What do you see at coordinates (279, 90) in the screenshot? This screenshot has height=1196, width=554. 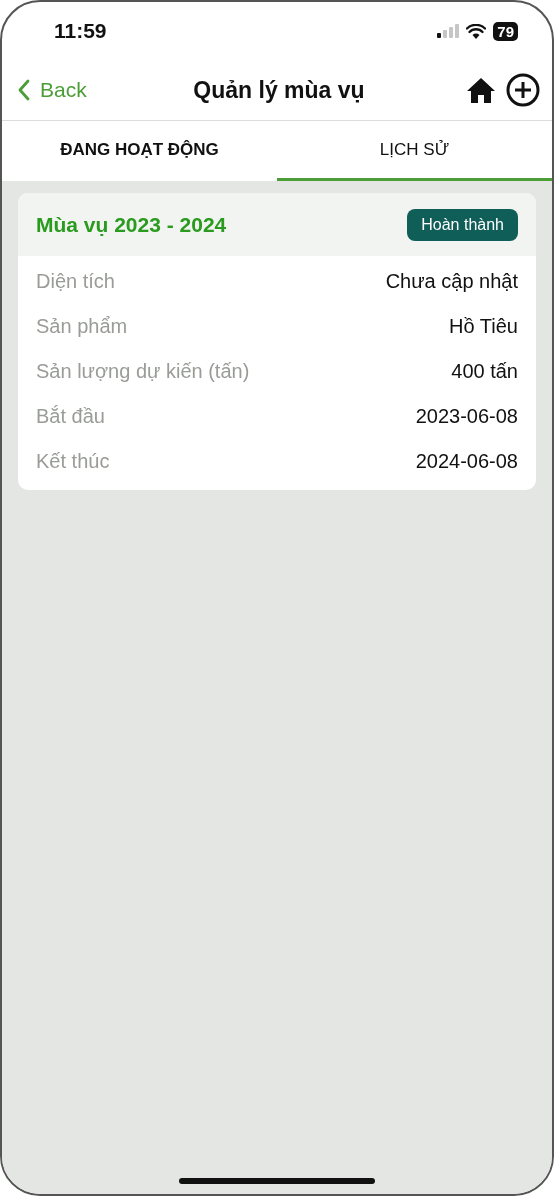 I see `screen-title: Quản lý mùa vụ` at bounding box center [279, 90].